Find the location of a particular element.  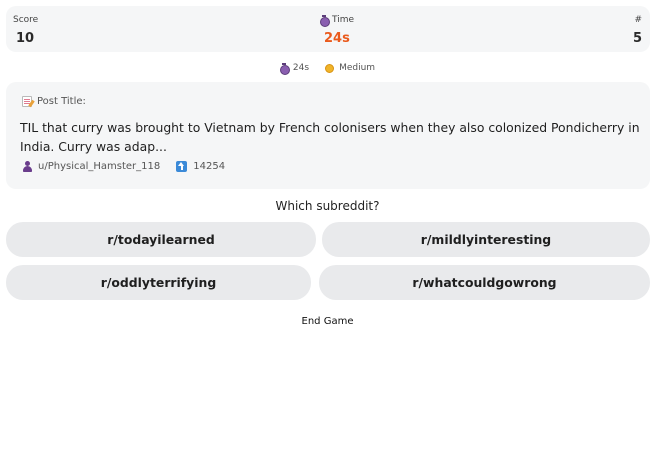

choice-button-whatcouldgowrong: r/whatcouldgowrong is located at coordinates (484, 282).